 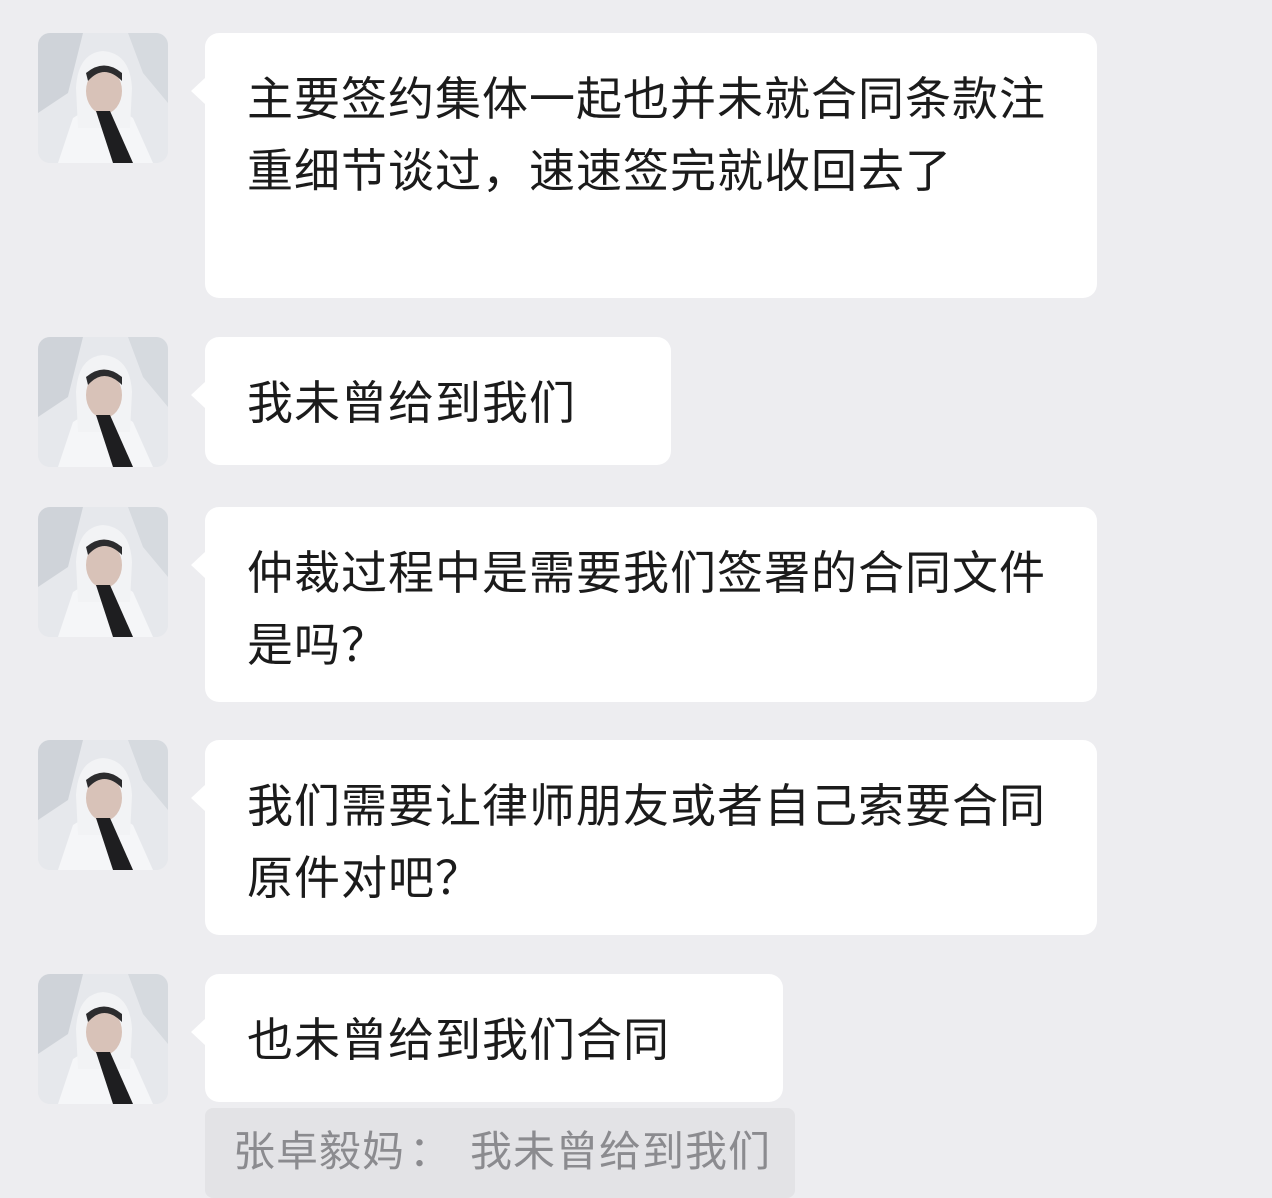 I want to click on quote-text: 我未曾给到我们, so click(x=621, y=1151).